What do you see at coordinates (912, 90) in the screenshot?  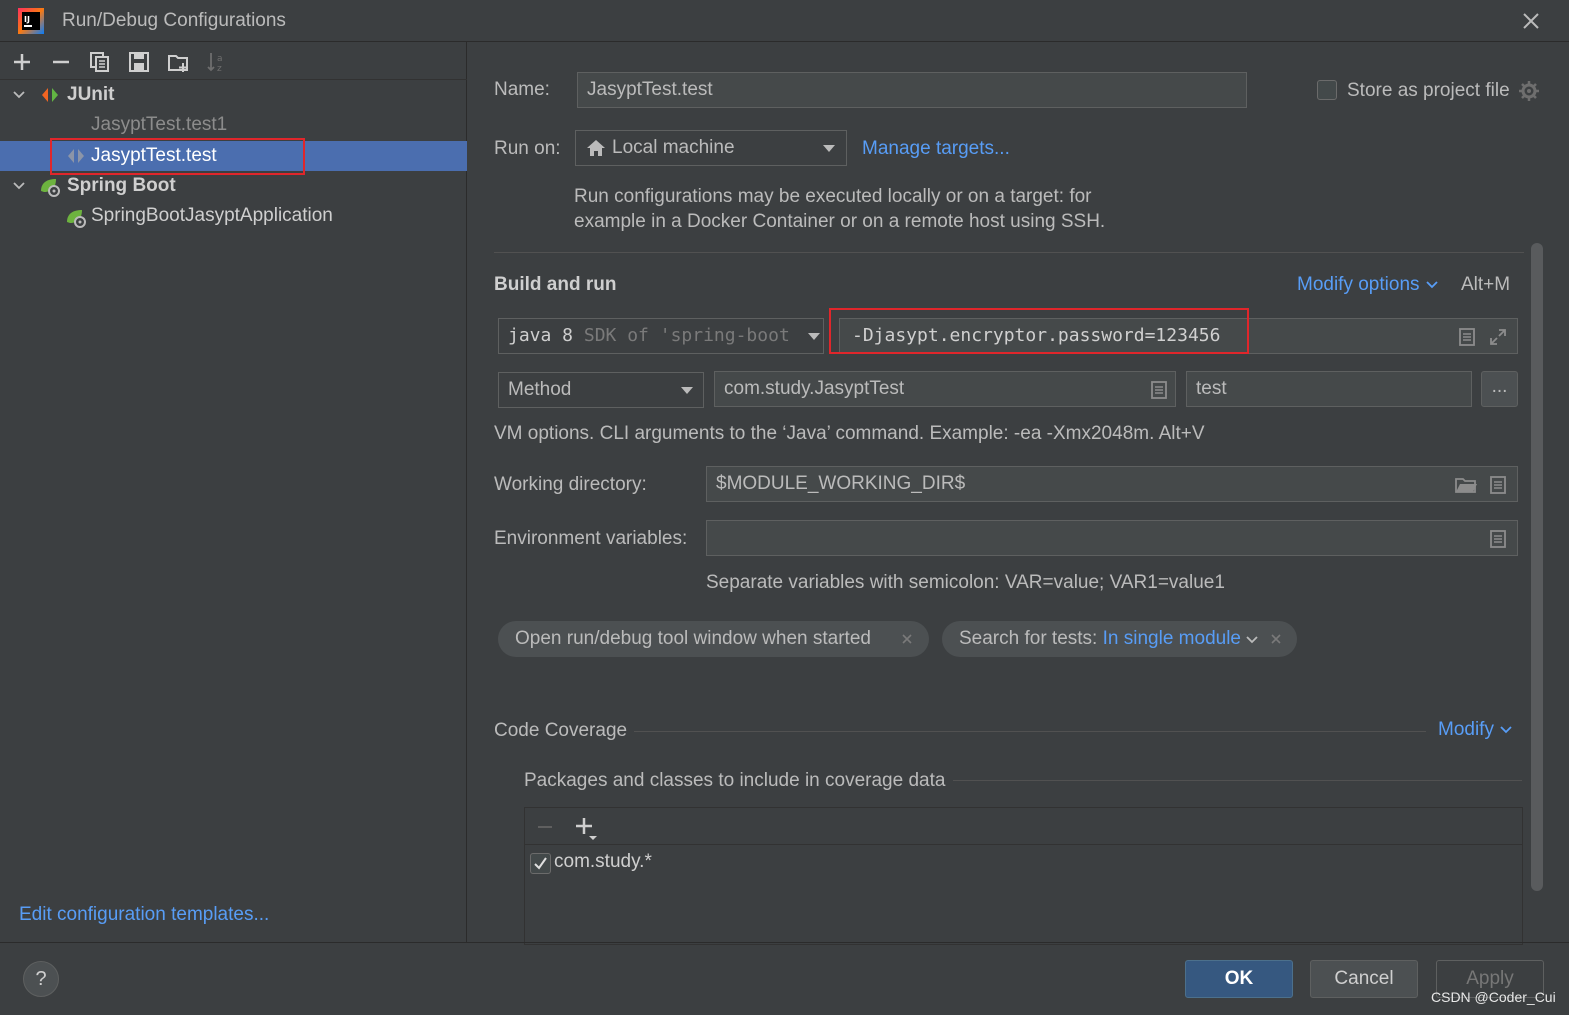 I see `name-input: JasyptTest.test` at bounding box center [912, 90].